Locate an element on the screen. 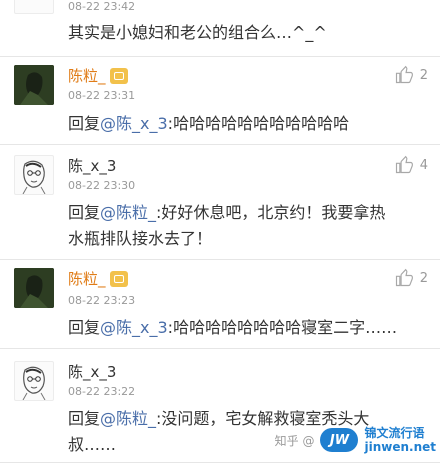 The image size is (440, 463). like-button: 4 is located at coordinates (411, 165).